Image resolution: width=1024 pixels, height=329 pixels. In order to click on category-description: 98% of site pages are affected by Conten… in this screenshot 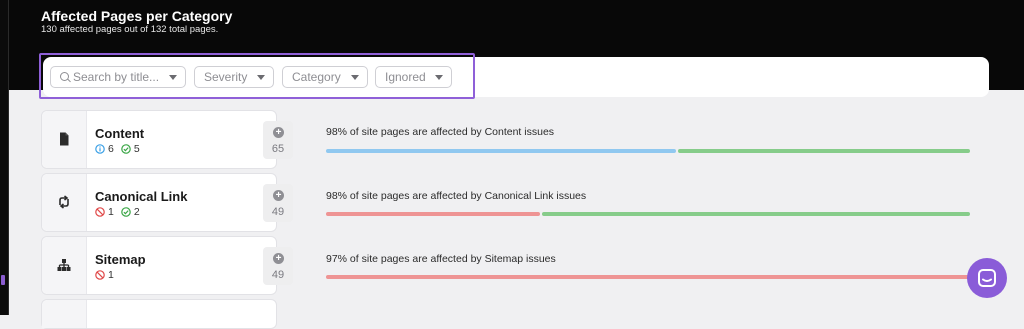, I will do `click(440, 132)`.